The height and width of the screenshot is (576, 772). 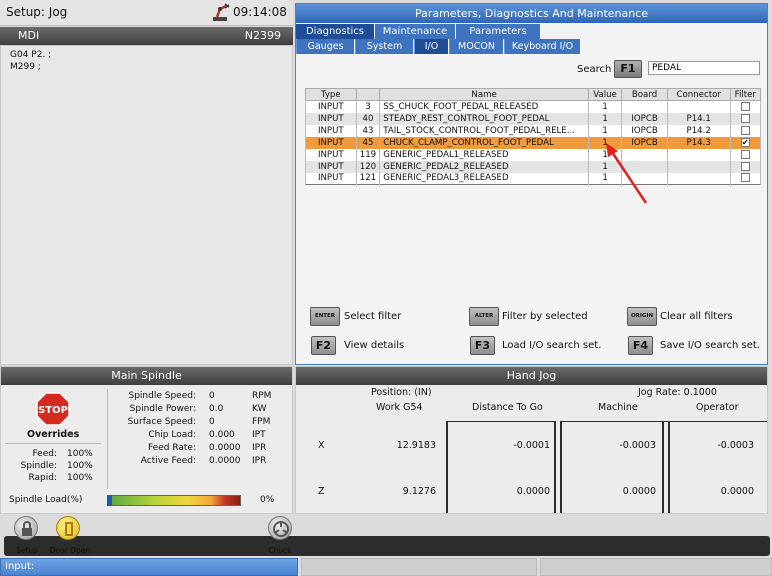 What do you see at coordinates (262, 35) in the screenshot?
I see `mdi-n-number: N2399` at bounding box center [262, 35].